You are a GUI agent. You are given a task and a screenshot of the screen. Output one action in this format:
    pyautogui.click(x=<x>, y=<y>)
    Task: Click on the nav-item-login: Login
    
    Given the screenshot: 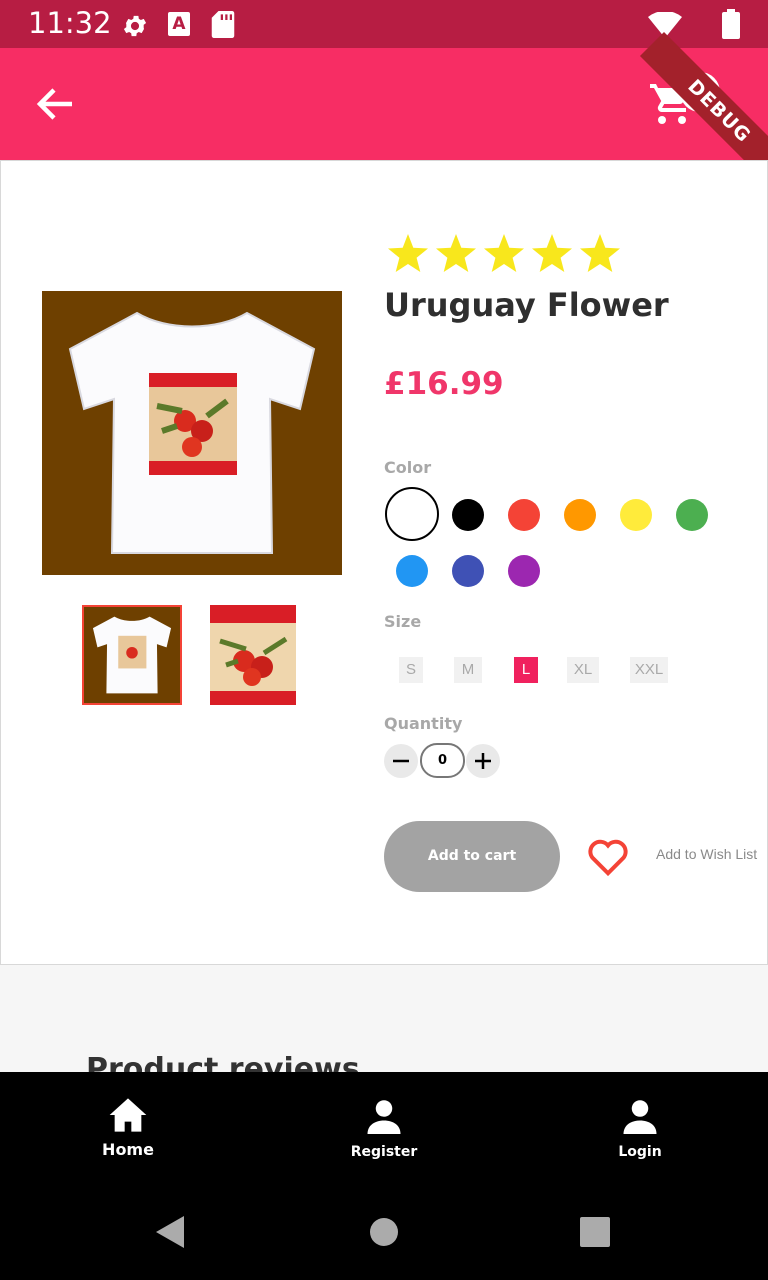 What is the action you would take?
    pyautogui.click(x=640, y=1146)
    